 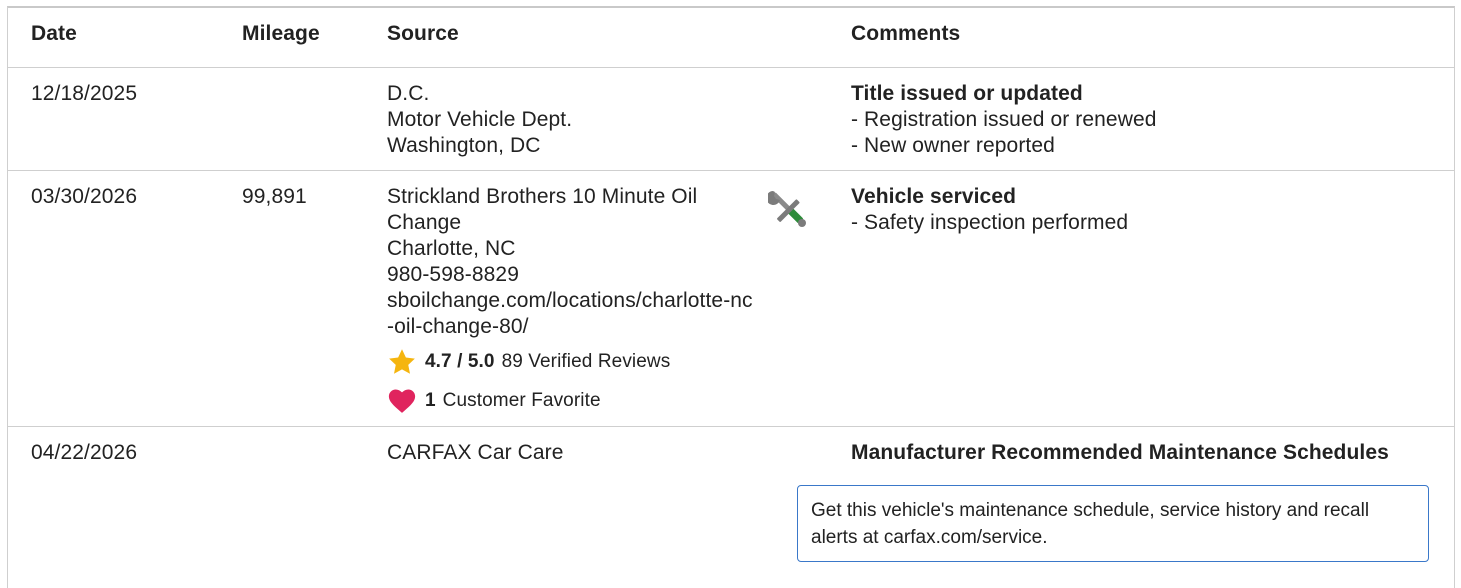 I want to click on heart-icon, so click(x=402, y=401).